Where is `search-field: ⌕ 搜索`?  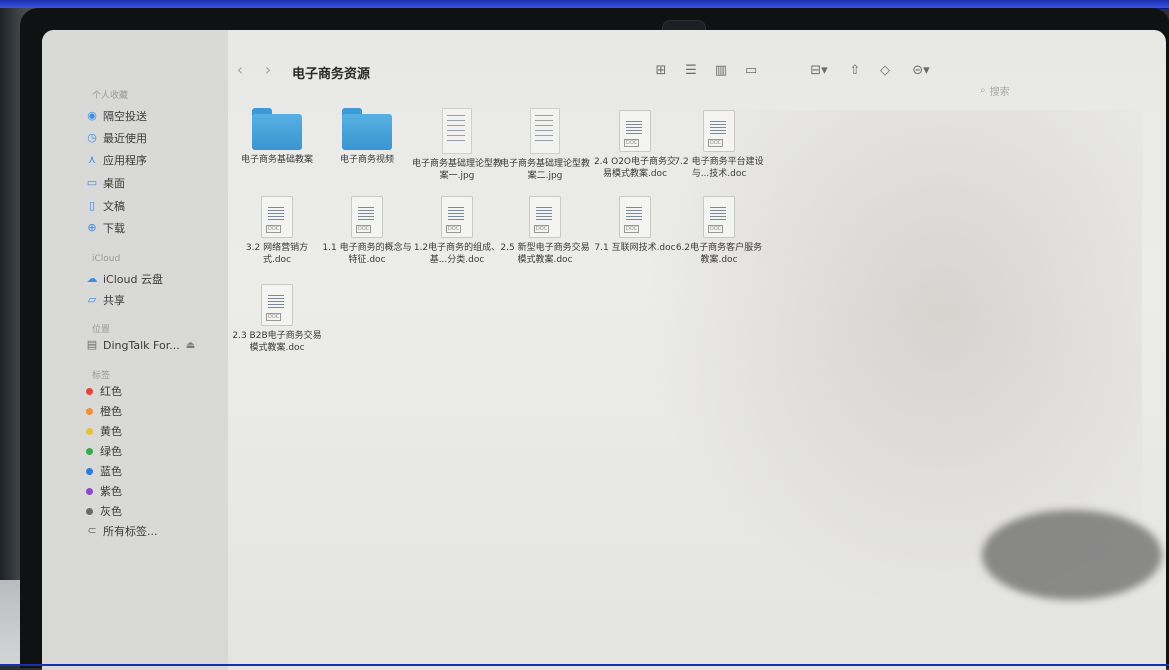 search-field: ⌕ 搜索 is located at coordinates (1035, 90).